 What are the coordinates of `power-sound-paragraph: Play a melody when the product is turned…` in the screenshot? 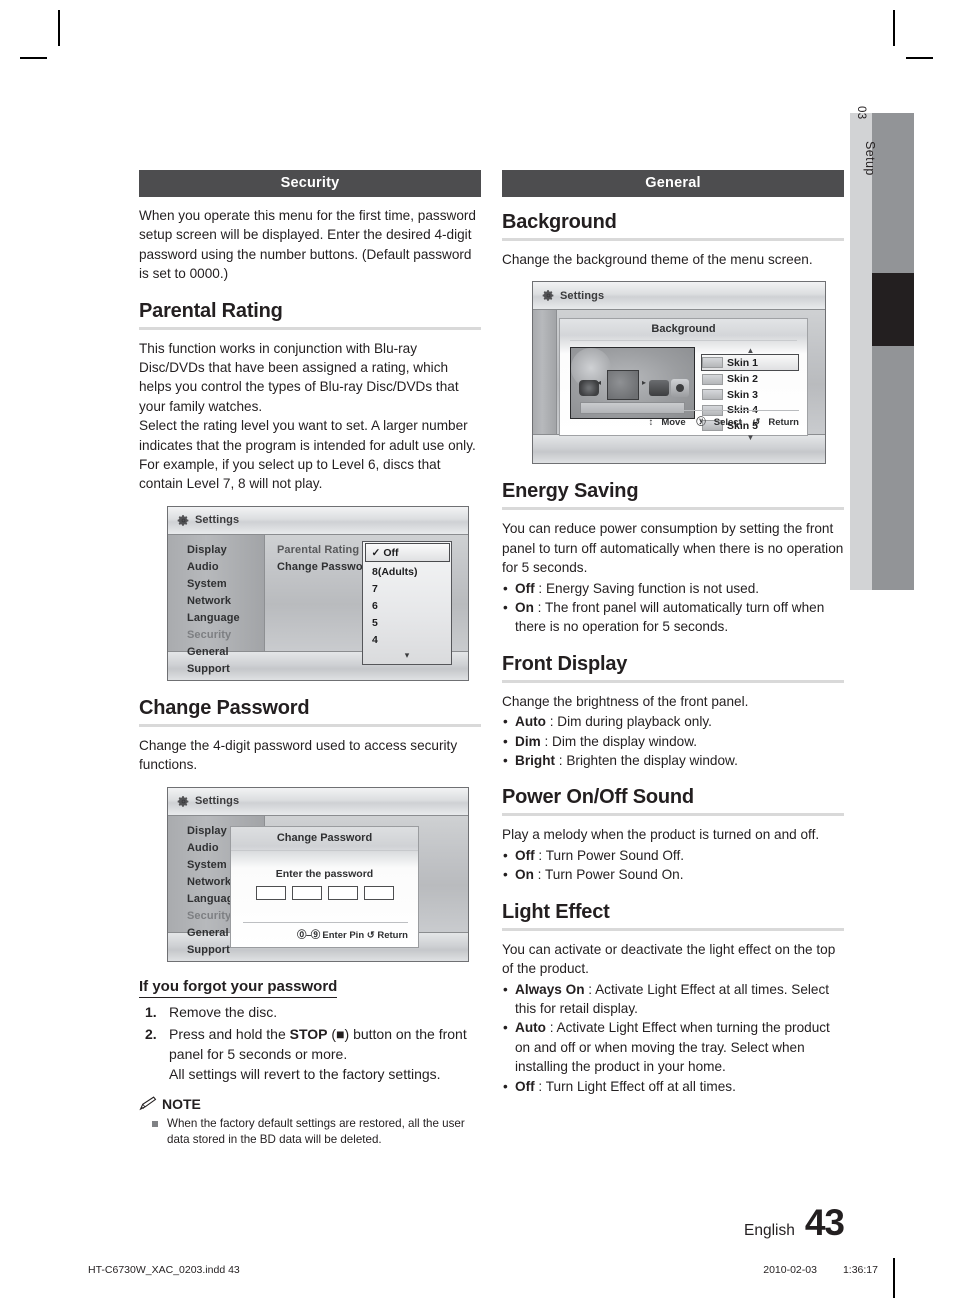 It's located at (661, 835).